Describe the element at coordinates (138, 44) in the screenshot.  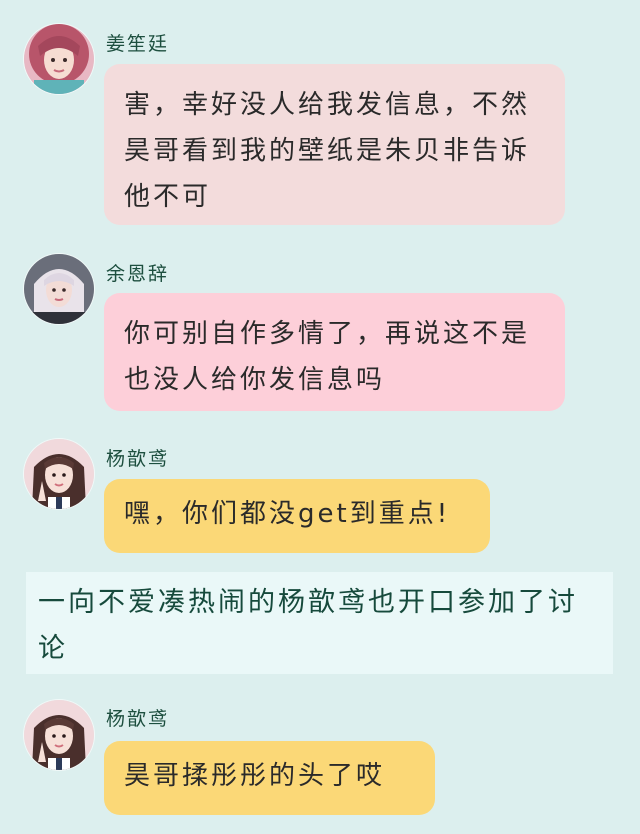
I see `sender-name: 姜笙廷` at that location.